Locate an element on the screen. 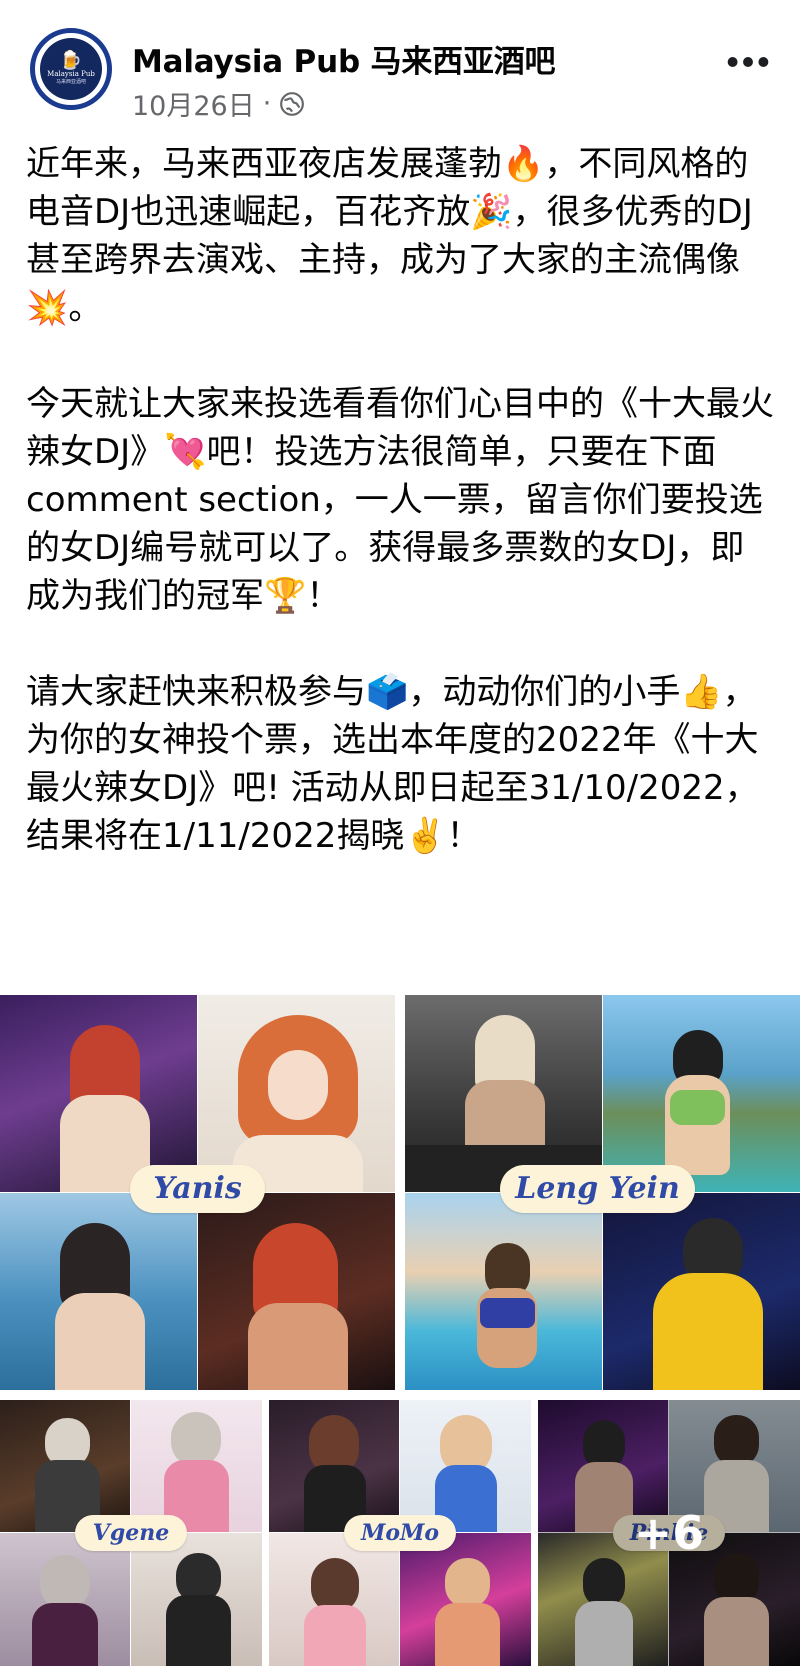  beer-mug-icon: 🍺 is located at coordinates (71, 60).